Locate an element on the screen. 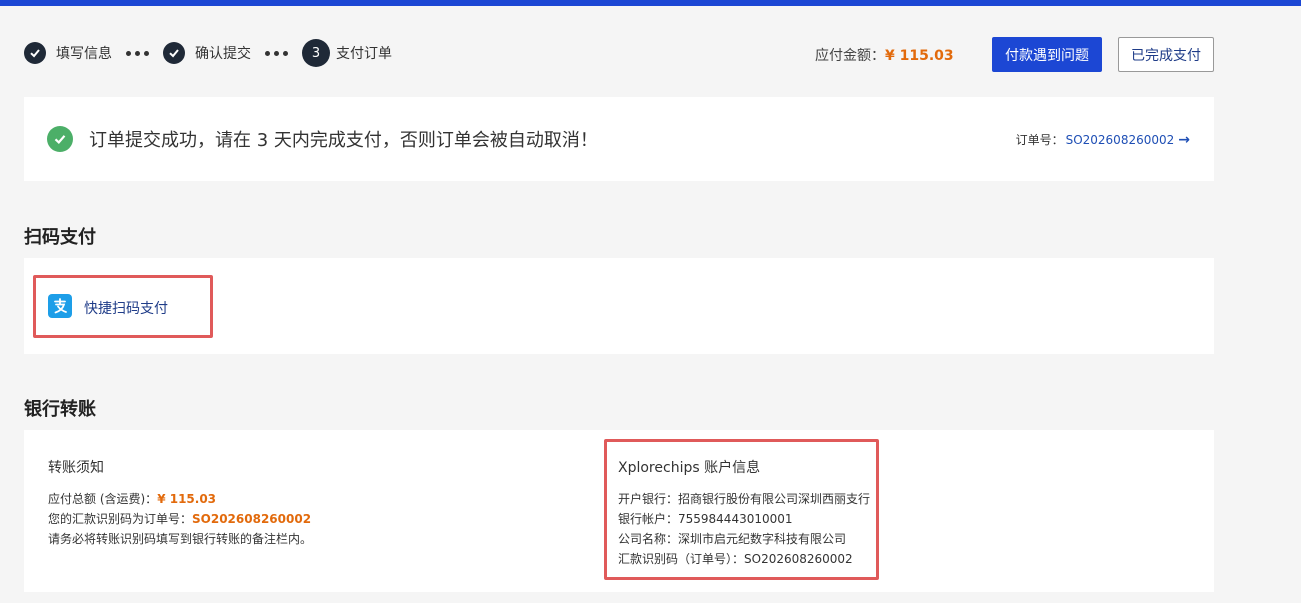 This screenshot has width=1301, height=603. payment-problem-button: 付款遇到问题 is located at coordinates (1047, 54).